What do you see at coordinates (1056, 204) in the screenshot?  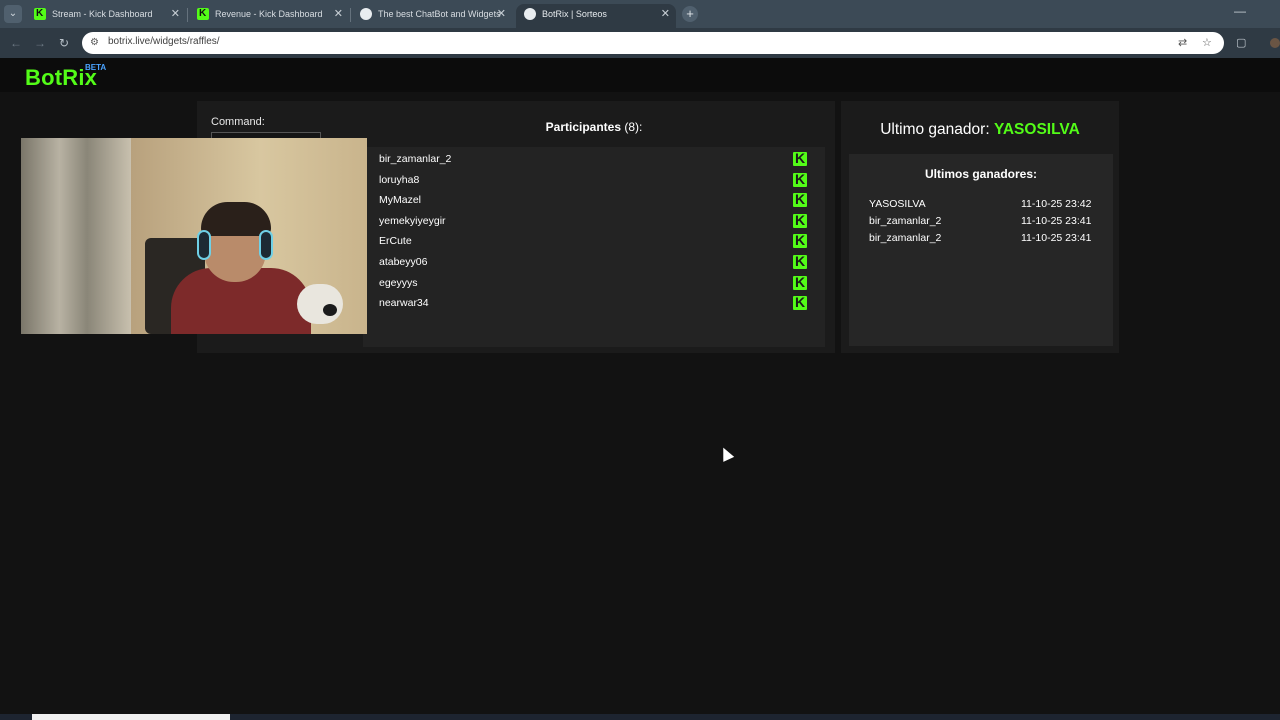 I see `winner-time: 11-10-25 23:42` at bounding box center [1056, 204].